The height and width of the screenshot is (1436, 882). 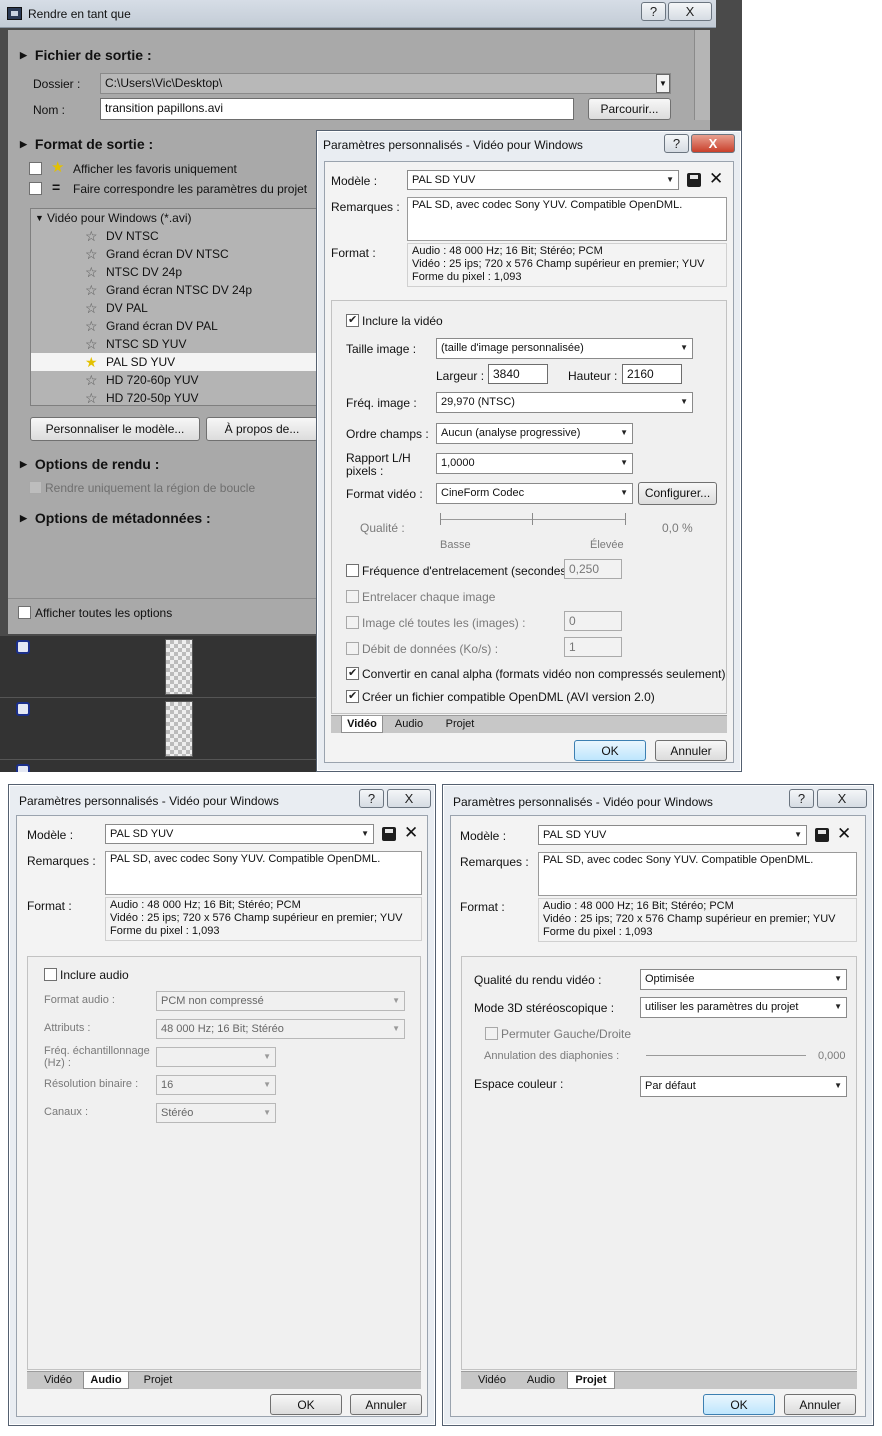 What do you see at coordinates (534, 493) in the screenshot?
I see `video-format-combo: CineForm Codec` at bounding box center [534, 493].